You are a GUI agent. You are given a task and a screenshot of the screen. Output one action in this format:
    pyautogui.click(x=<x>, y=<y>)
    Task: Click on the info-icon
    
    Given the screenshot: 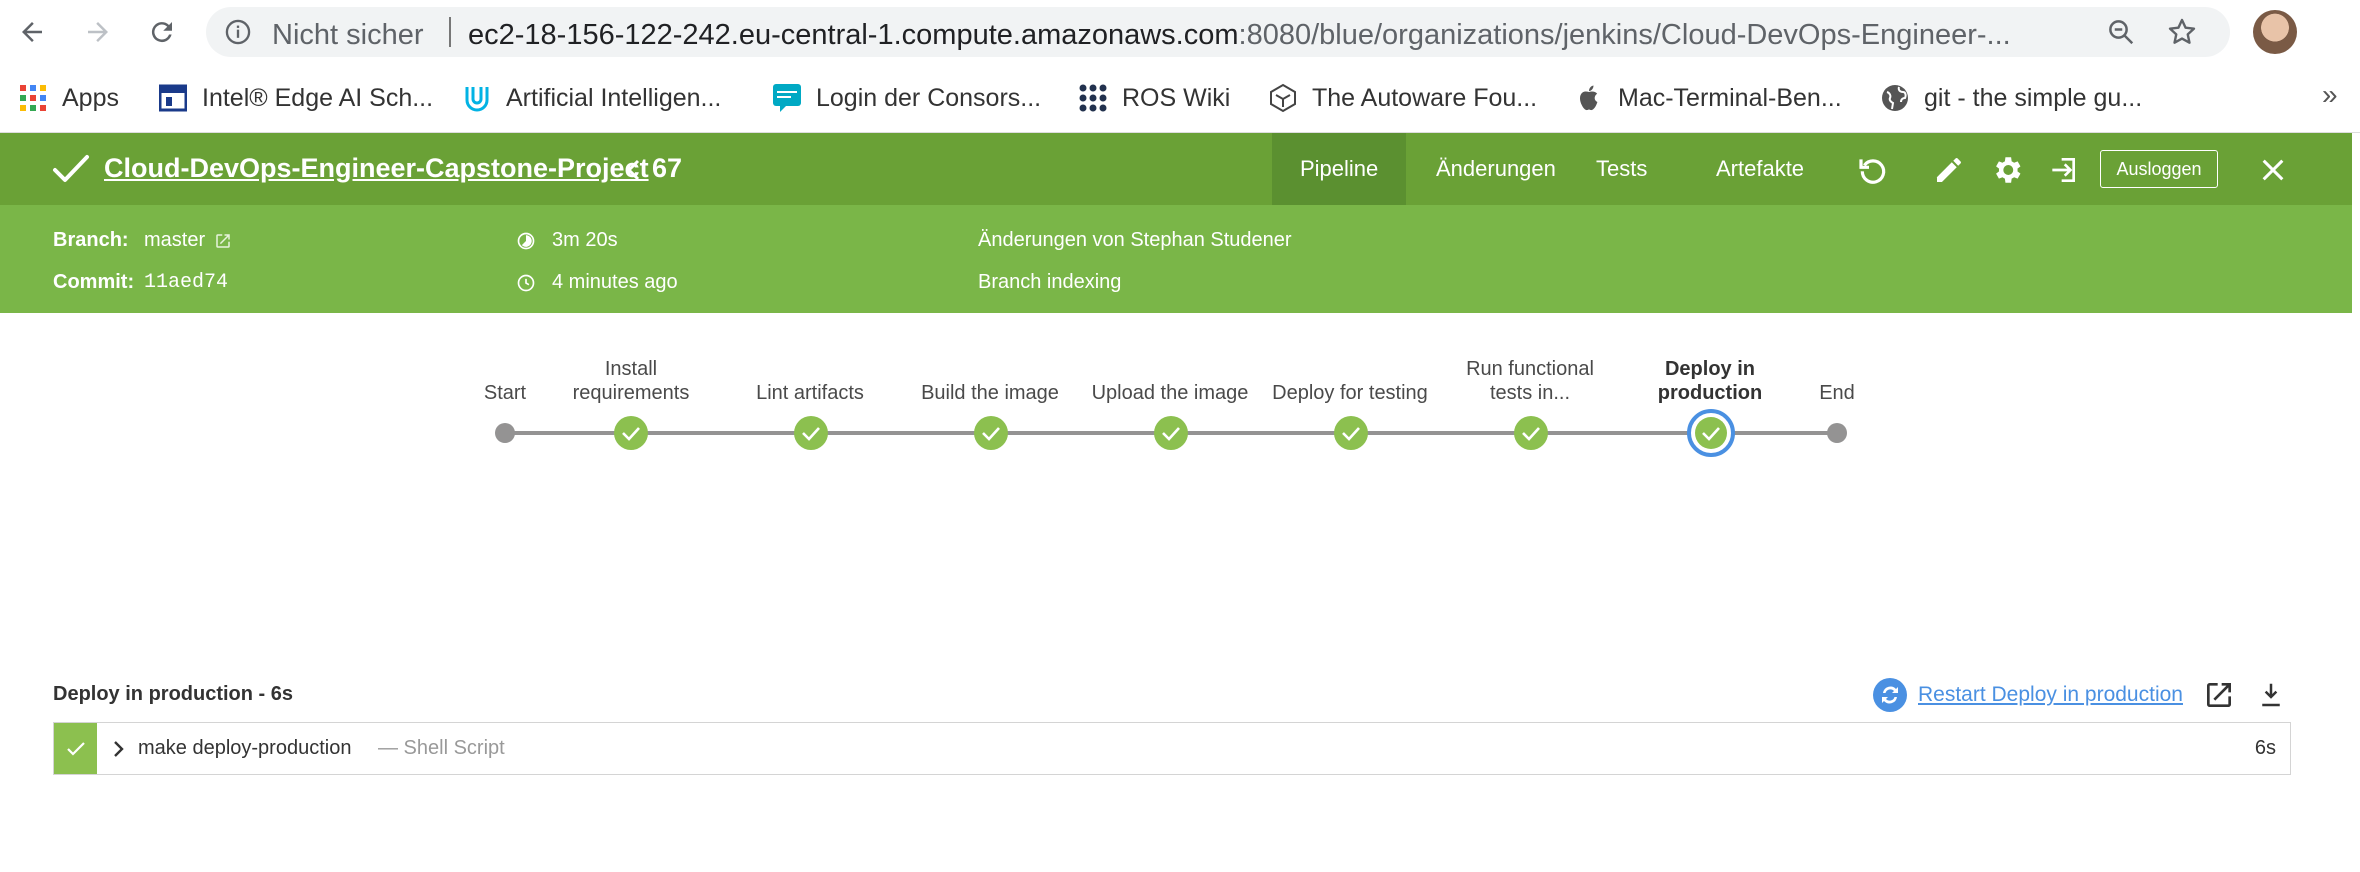 What is the action you would take?
    pyautogui.click(x=238, y=32)
    